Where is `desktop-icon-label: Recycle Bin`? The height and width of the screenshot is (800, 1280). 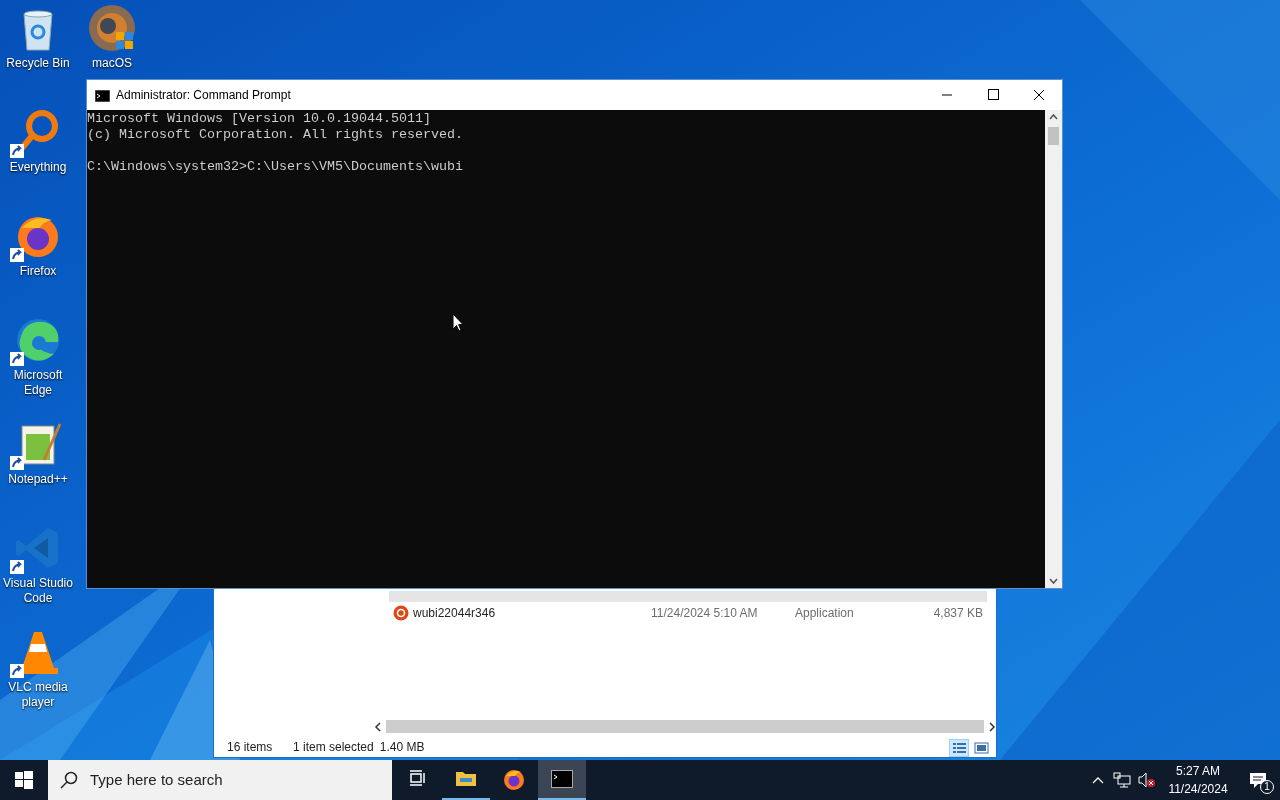
desktop-icon-label: Recycle Bin is located at coordinates (38, 63).